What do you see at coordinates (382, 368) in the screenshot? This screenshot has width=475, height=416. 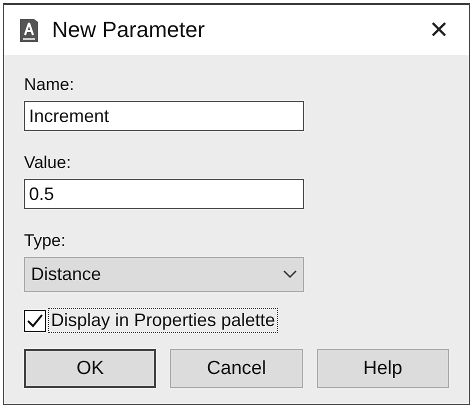 I see `dialog-button: Help` at bounding box center [382, 368].